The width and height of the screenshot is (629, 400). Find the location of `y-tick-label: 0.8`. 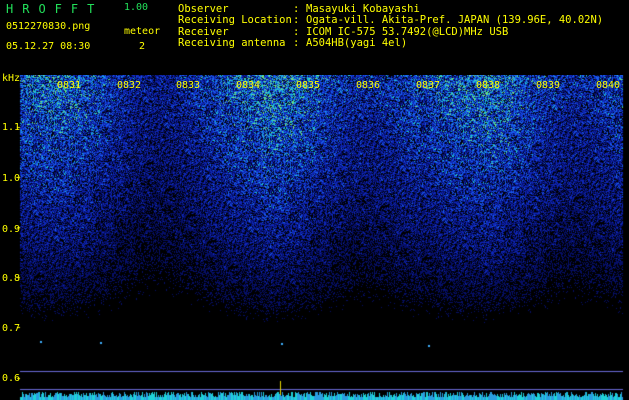

y-tick-label: 0.8 is located at coordinates (11, 278).